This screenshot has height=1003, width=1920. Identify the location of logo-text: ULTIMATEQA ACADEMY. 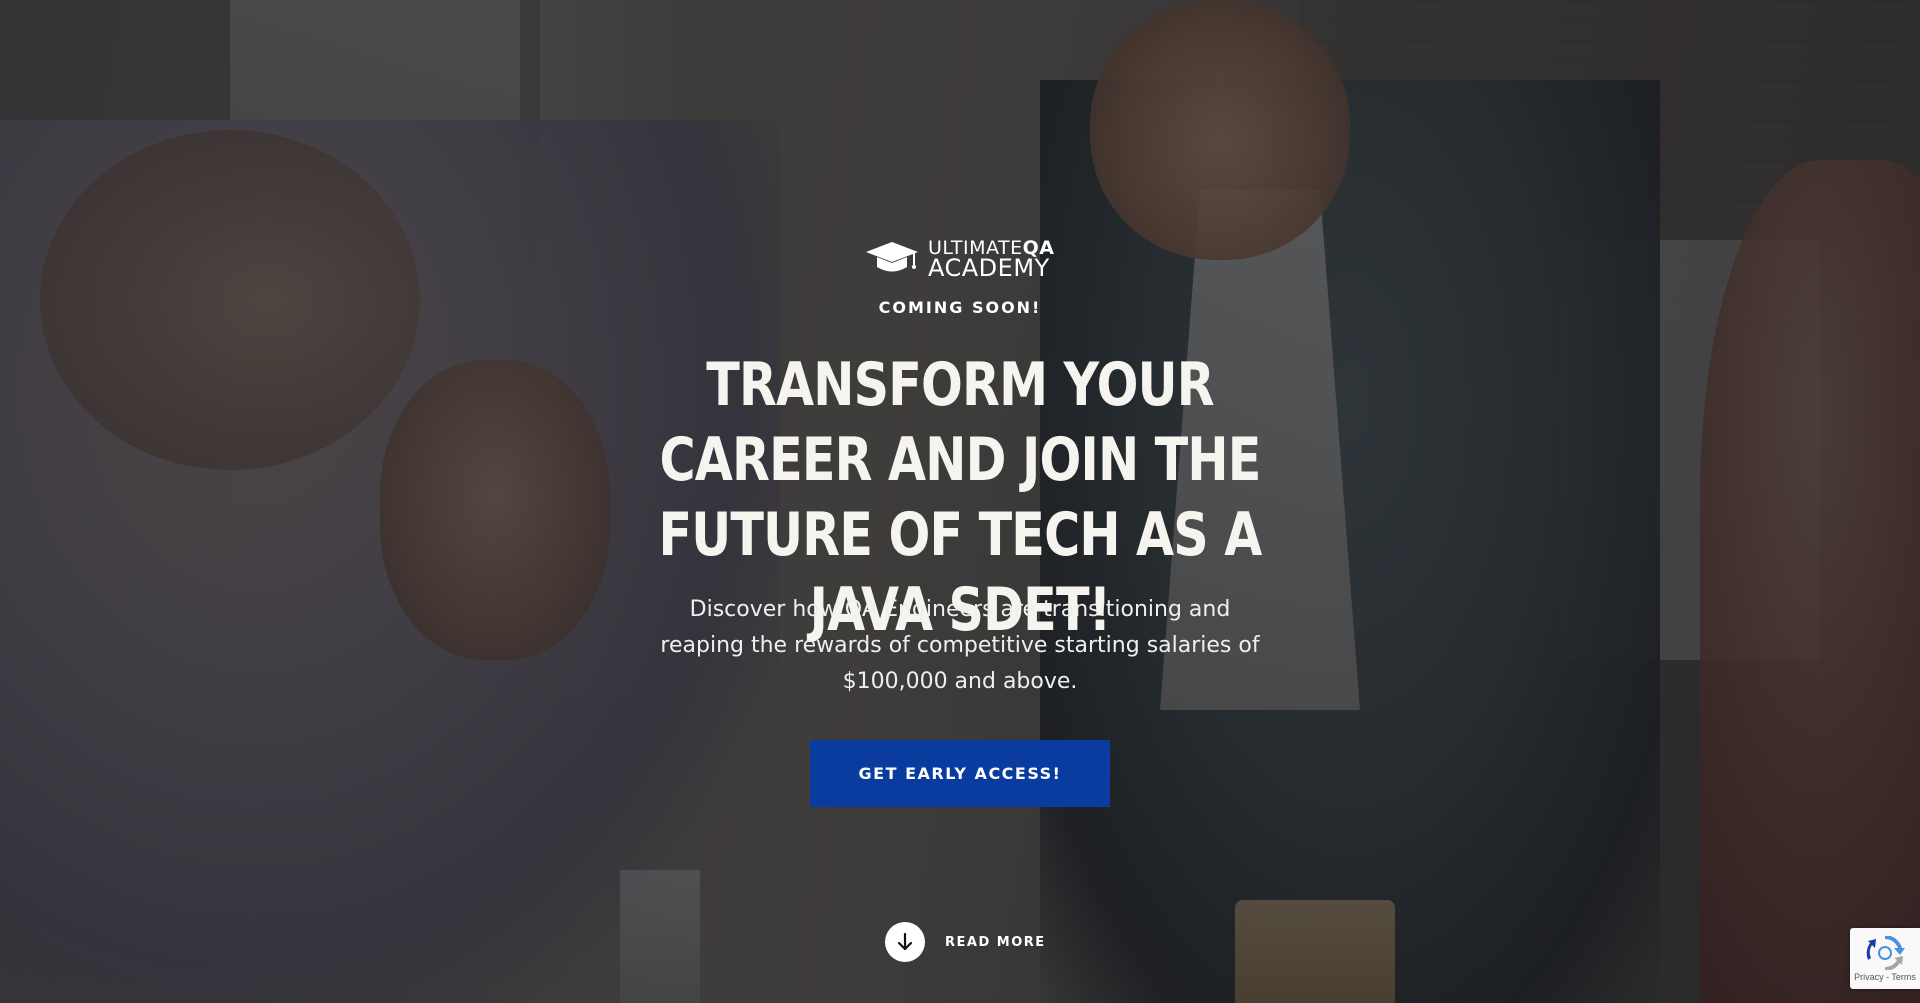
(991, 259).